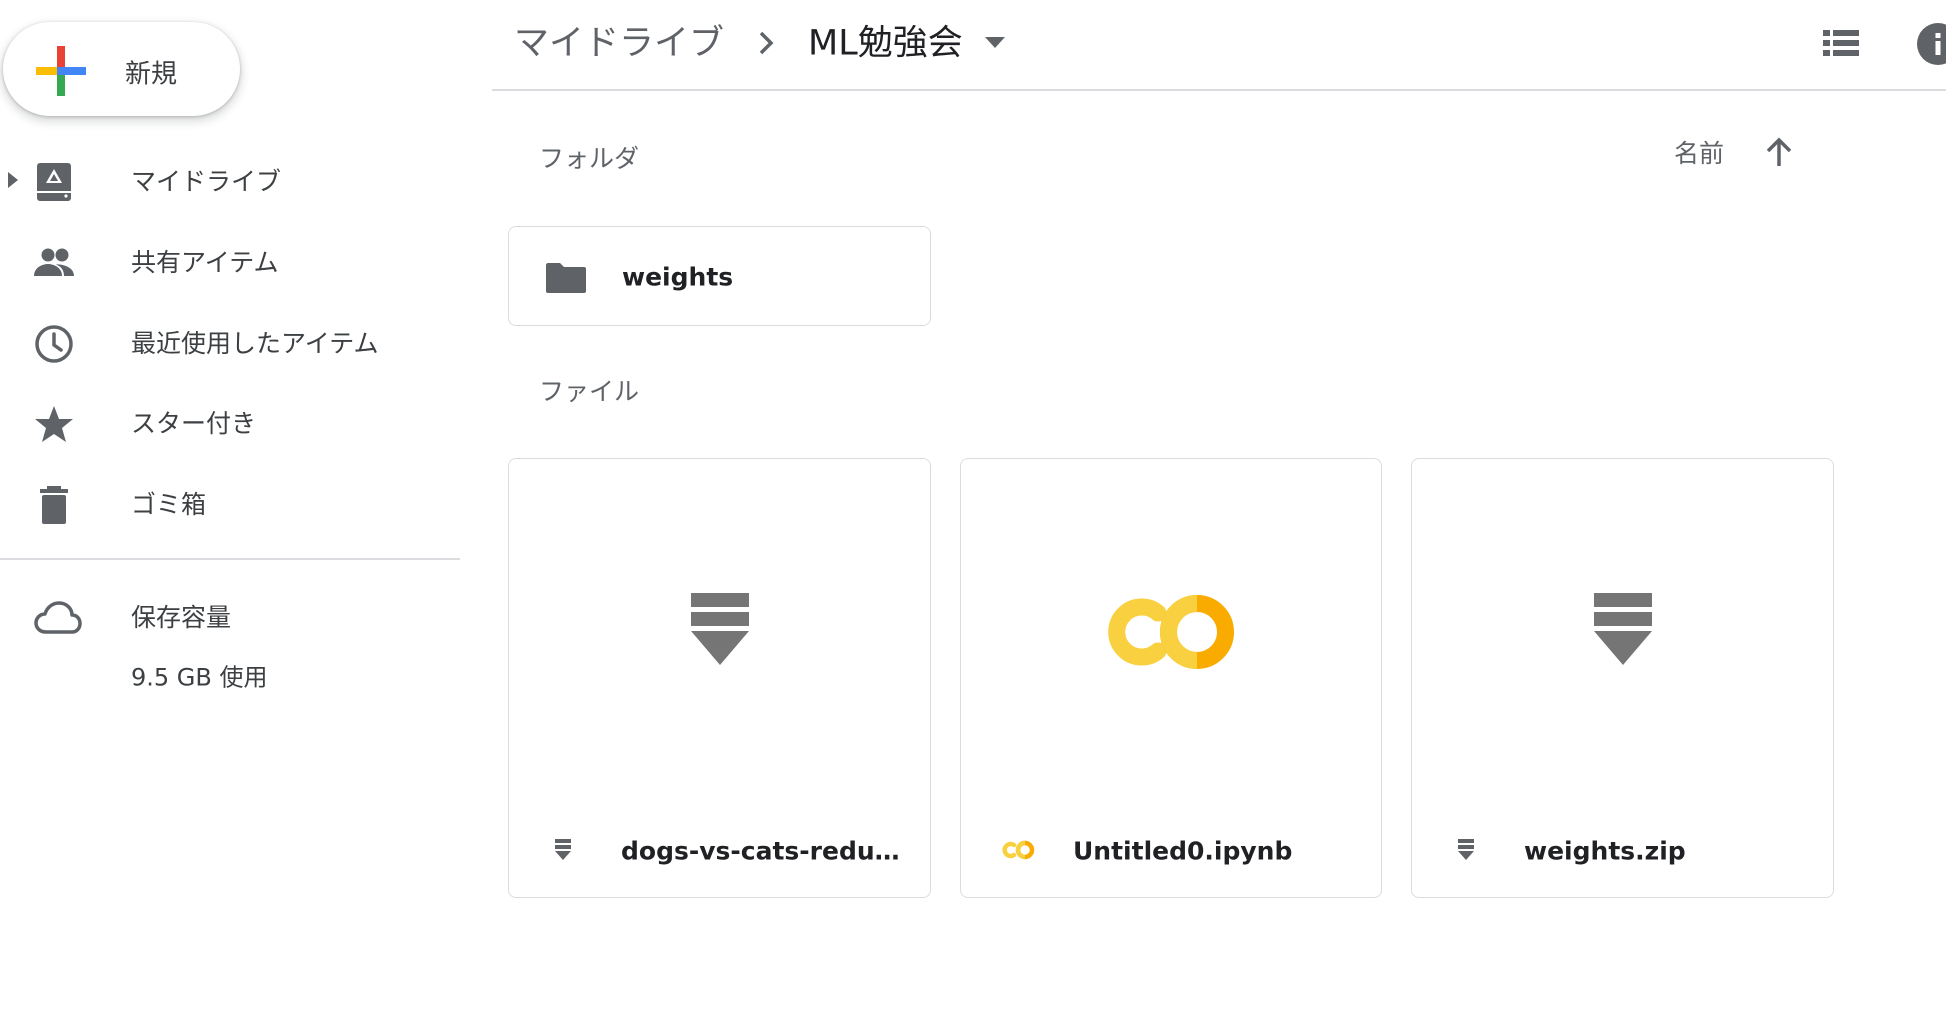  I want to click on file-card: weights.zip, so click(1622, 678).